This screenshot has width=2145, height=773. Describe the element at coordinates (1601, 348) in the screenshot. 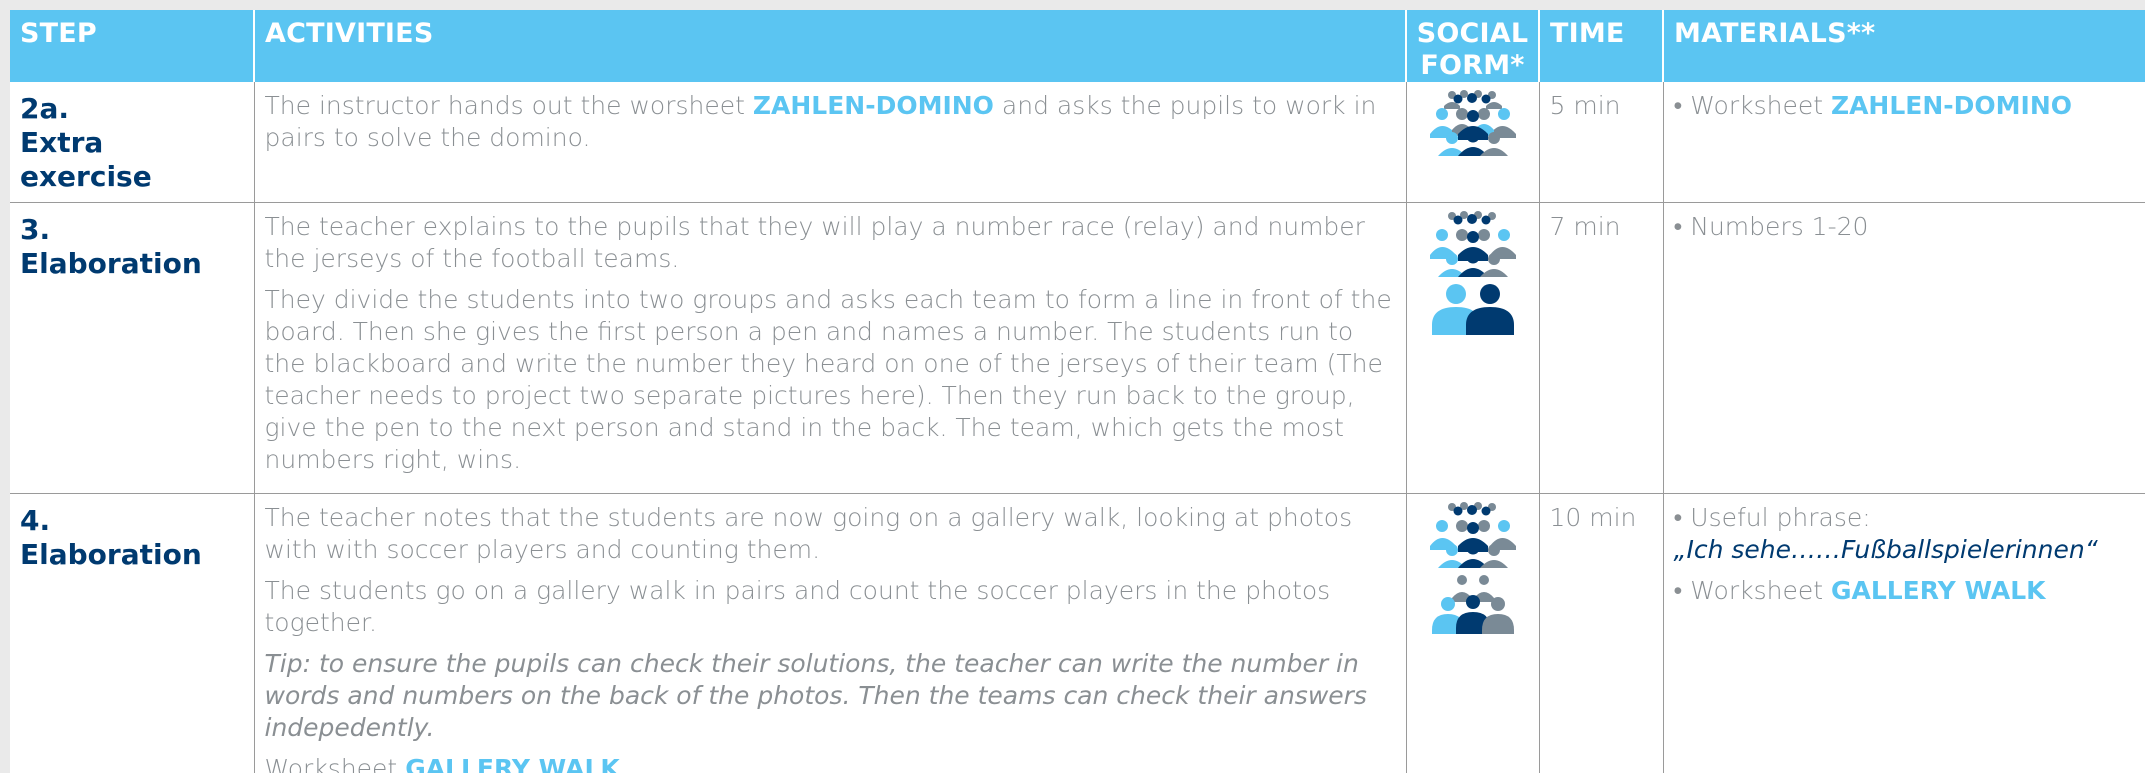

I see `time-cell: 7 min` at that location.